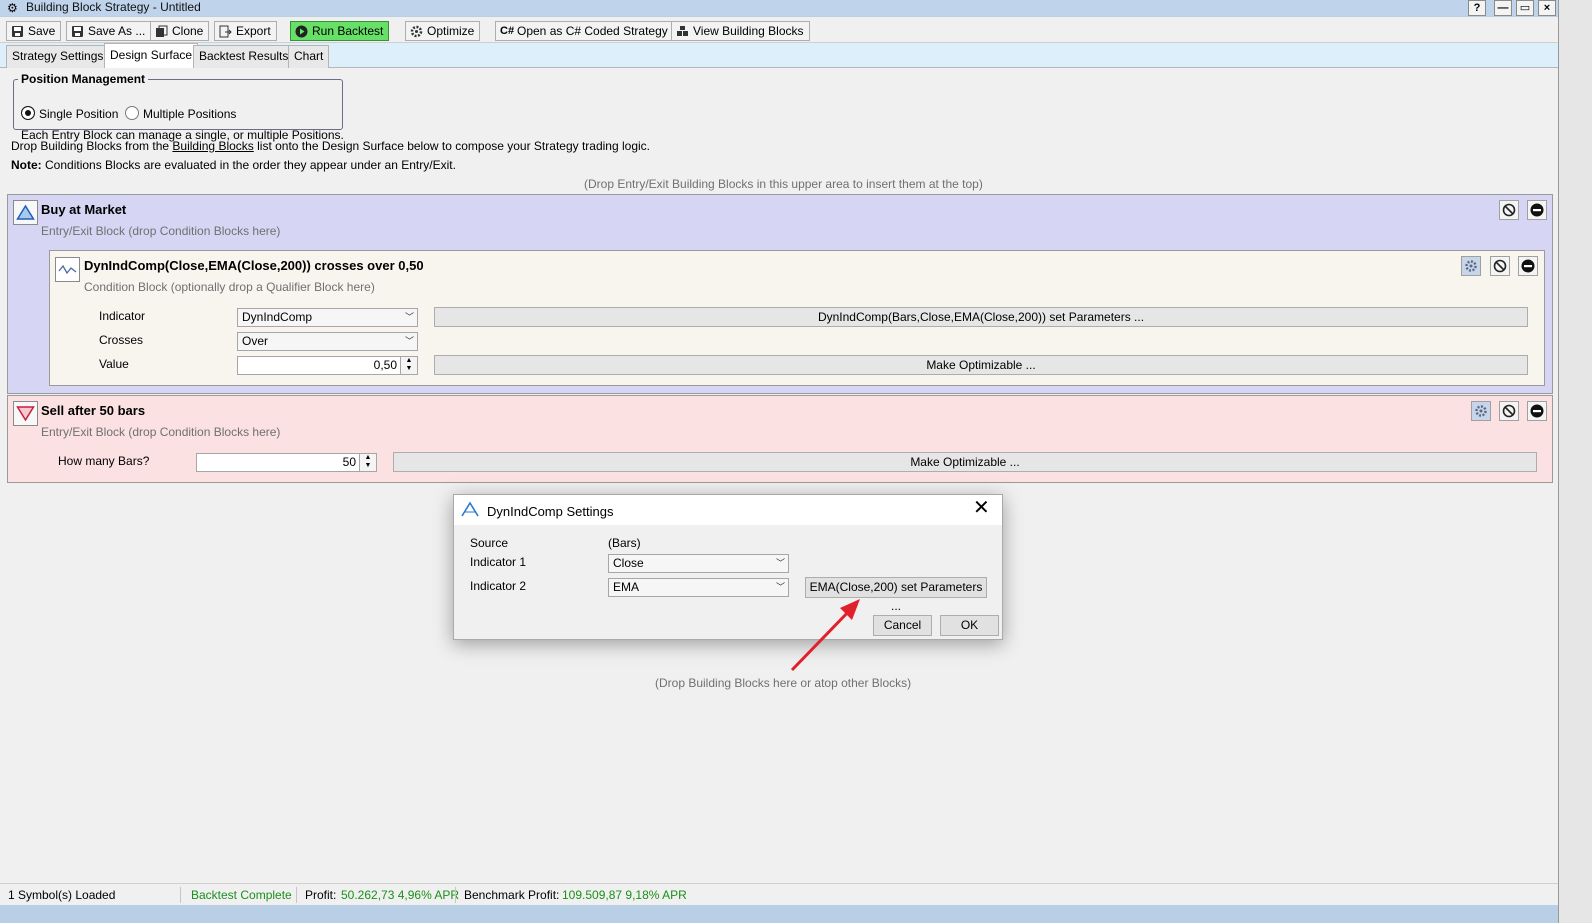 This screenshot has width=1592, height=923. What do you see at coordinates (161, 31) in the screenshot?
I see `clone-icon` at bounding box center [161, 31].